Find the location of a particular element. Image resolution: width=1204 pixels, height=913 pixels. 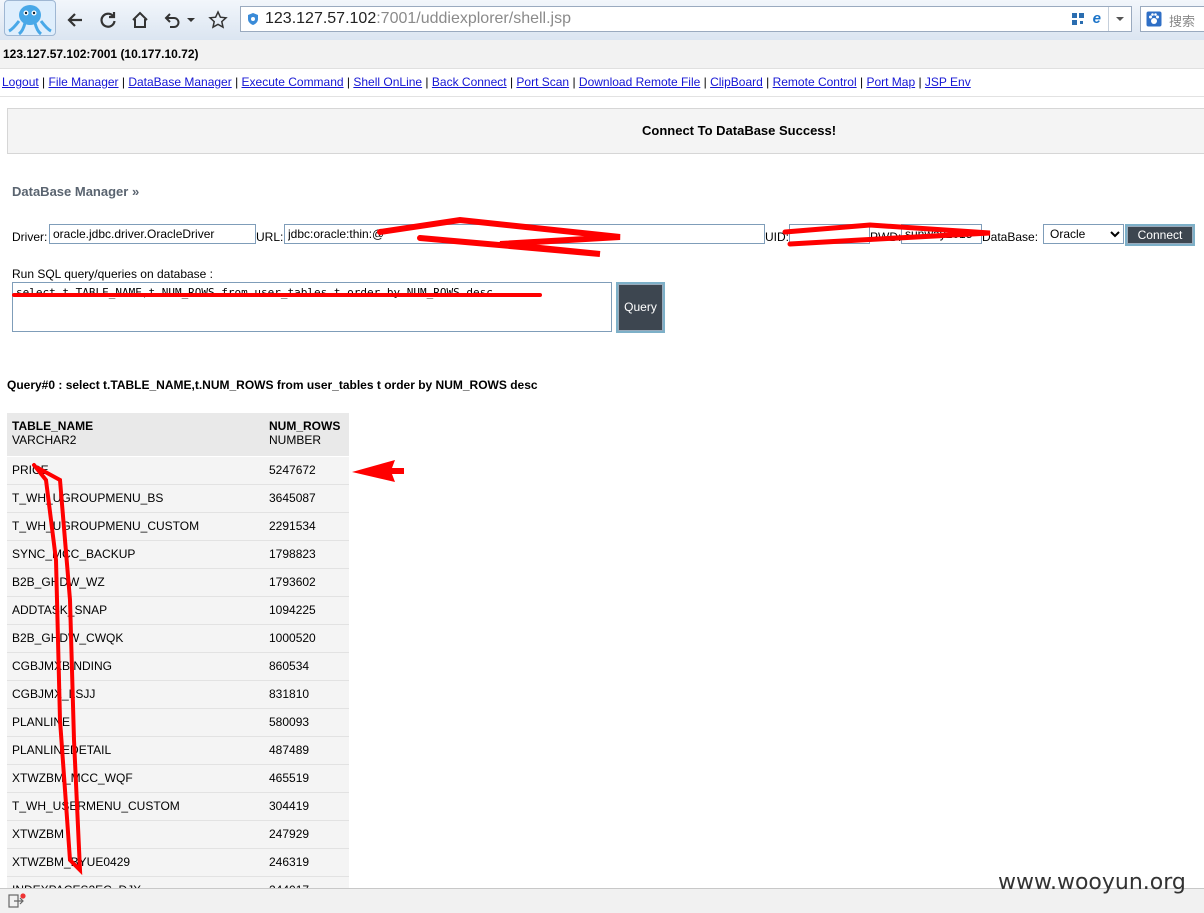

num-rows-cell: 465519 is located at coordinates (306, 778).